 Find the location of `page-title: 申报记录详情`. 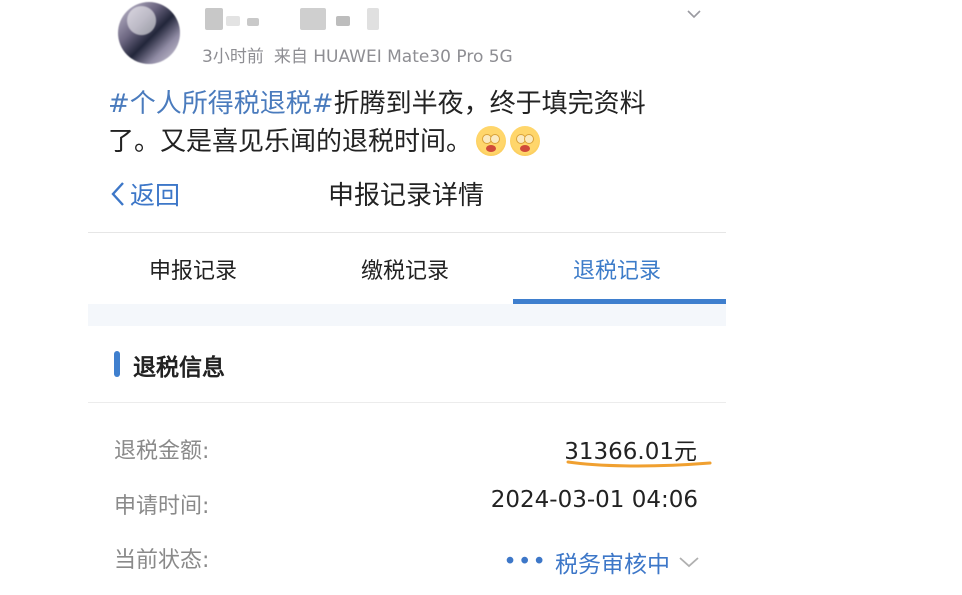

page-title: 申报记录详情 is located at coordinates (405, 196).